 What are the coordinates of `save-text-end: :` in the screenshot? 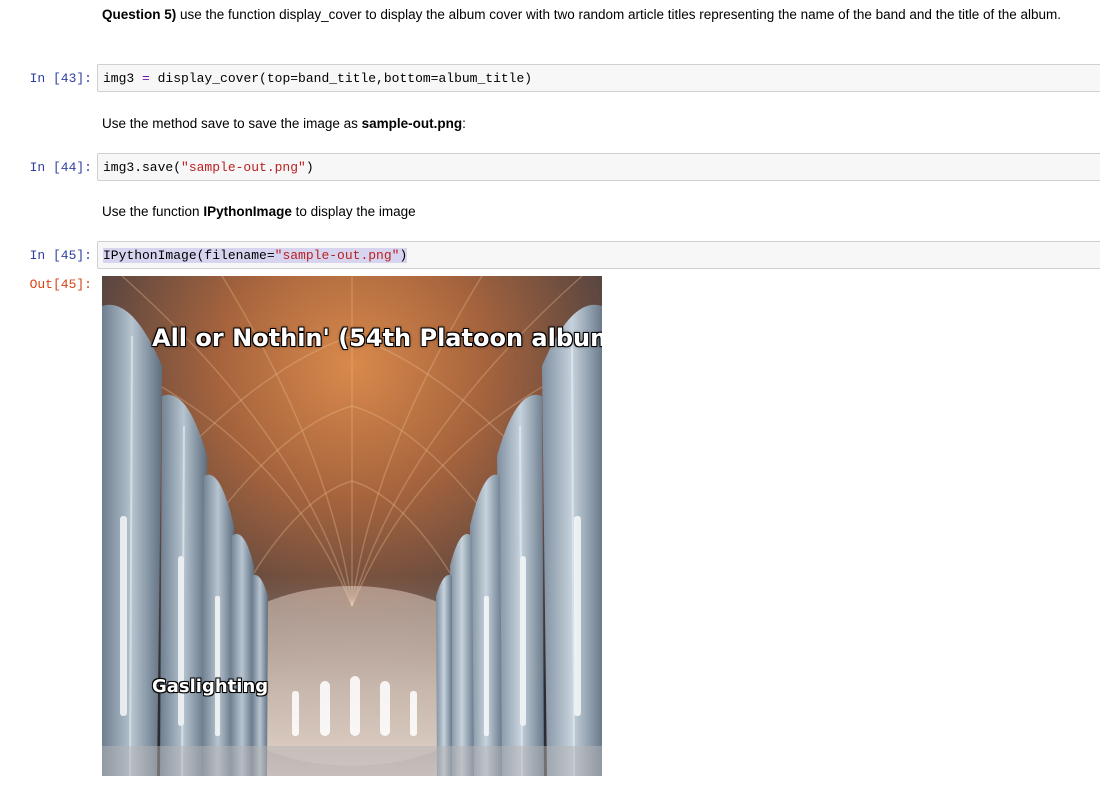 It's located at (464, 123).